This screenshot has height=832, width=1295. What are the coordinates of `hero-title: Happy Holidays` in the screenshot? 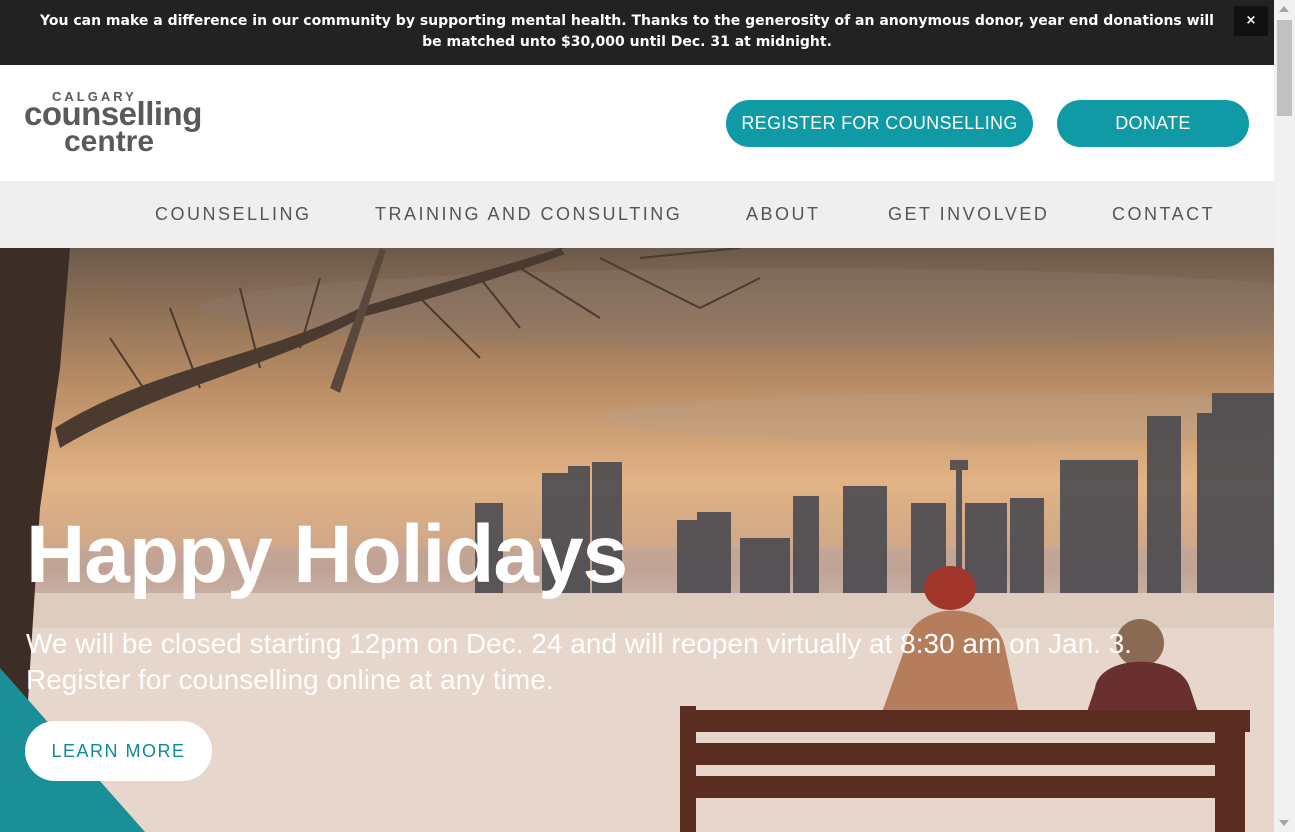 It's located at (327, 554).